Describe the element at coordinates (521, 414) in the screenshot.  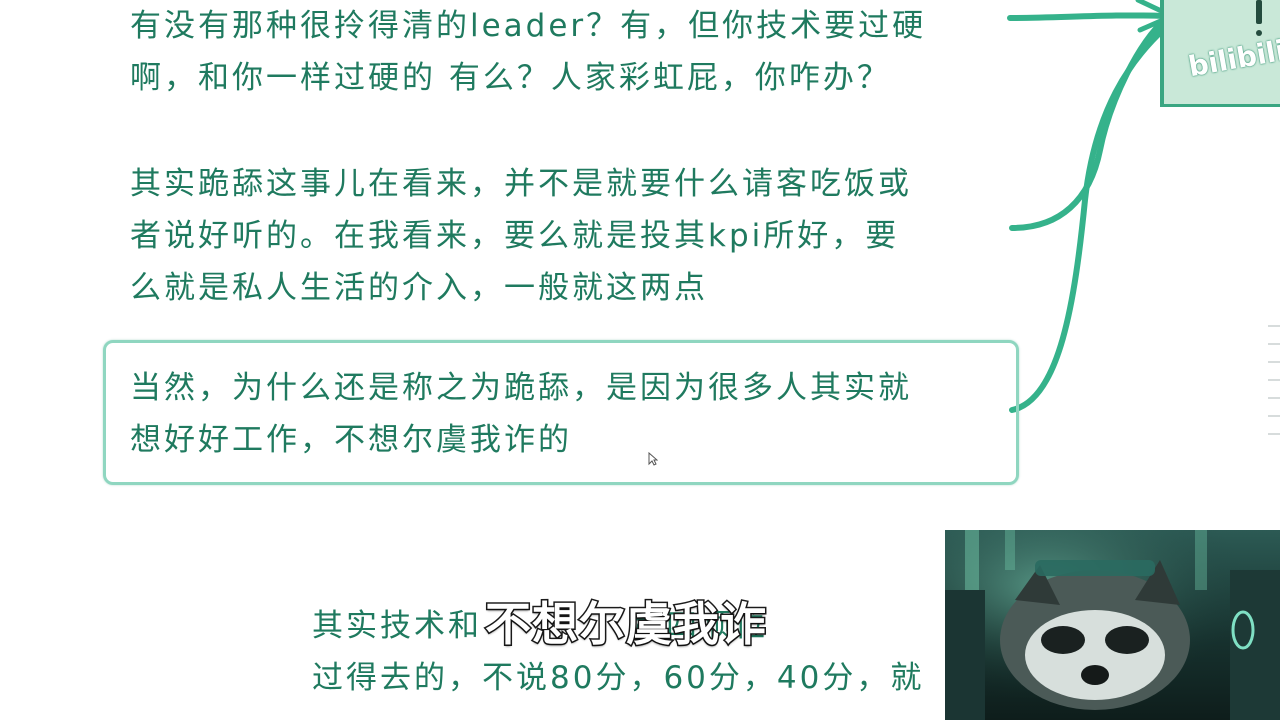
I see `paragraph-selected-node: 当然，为什么还是称之为跪舔，是因为很多人其实就 想好好工作，不想尔虞我诈的` at that location.